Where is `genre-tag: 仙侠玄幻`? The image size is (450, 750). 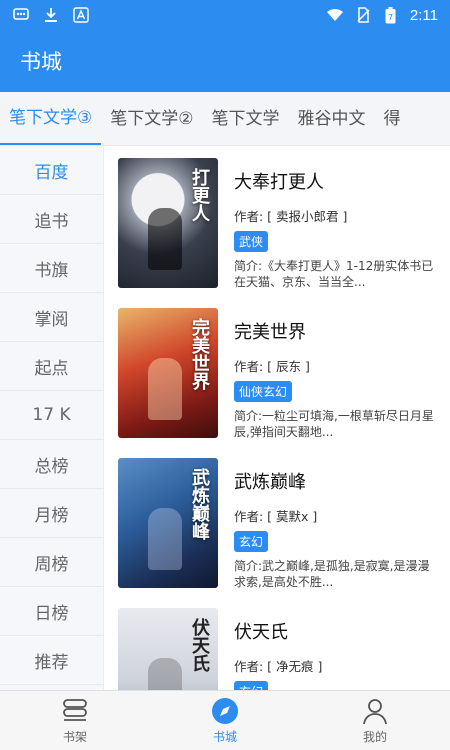 genre-tag: 仙侠玄幻 is located at coordinates (263, 391).